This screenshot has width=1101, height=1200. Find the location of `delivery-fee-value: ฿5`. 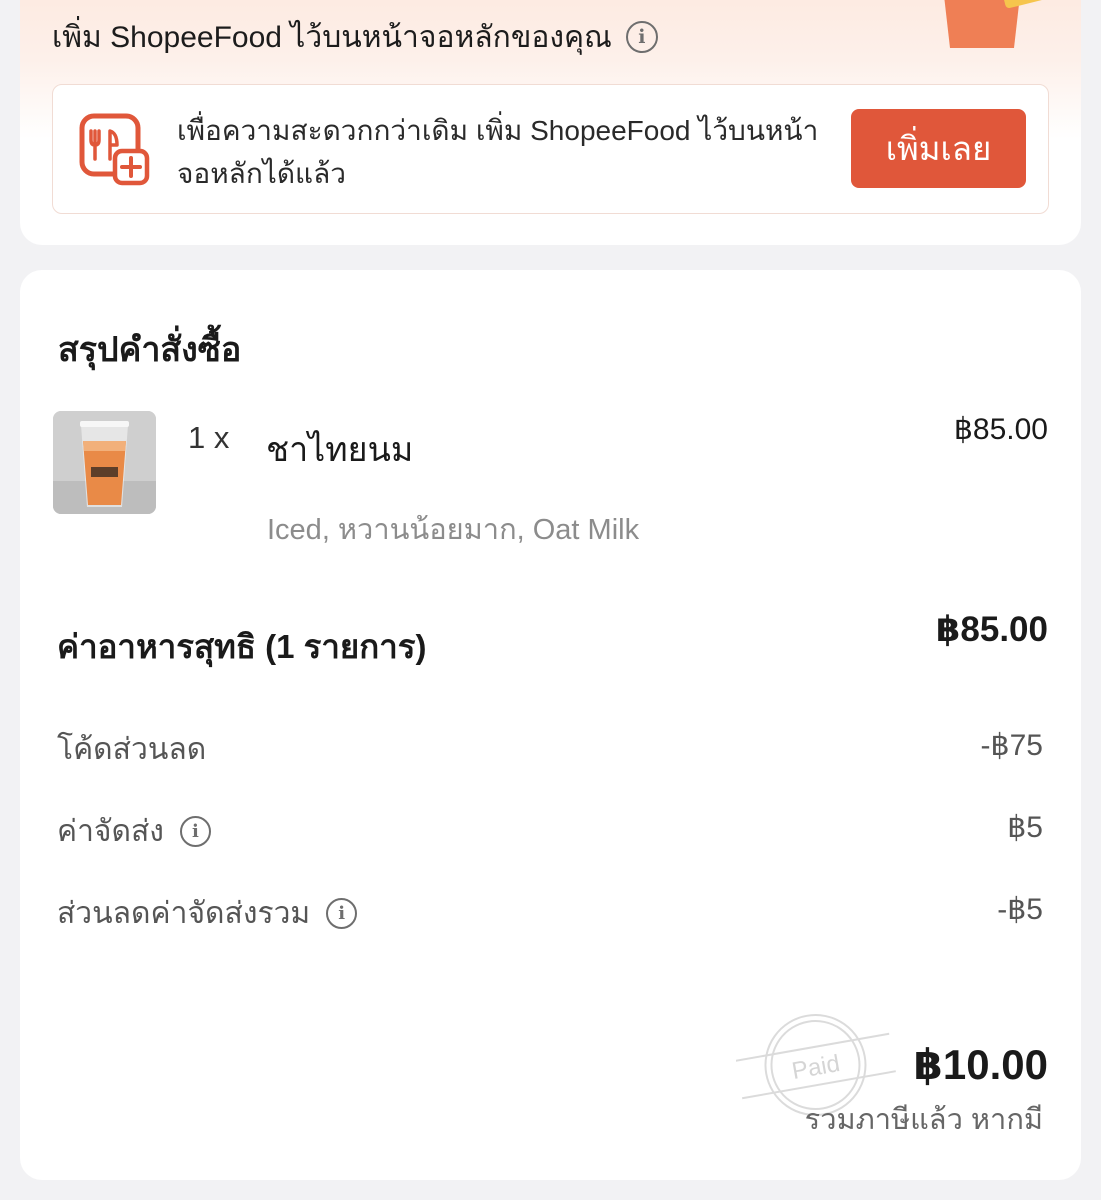

delivery-fee-value: ฿5 is located at coordinates (1025, 827).